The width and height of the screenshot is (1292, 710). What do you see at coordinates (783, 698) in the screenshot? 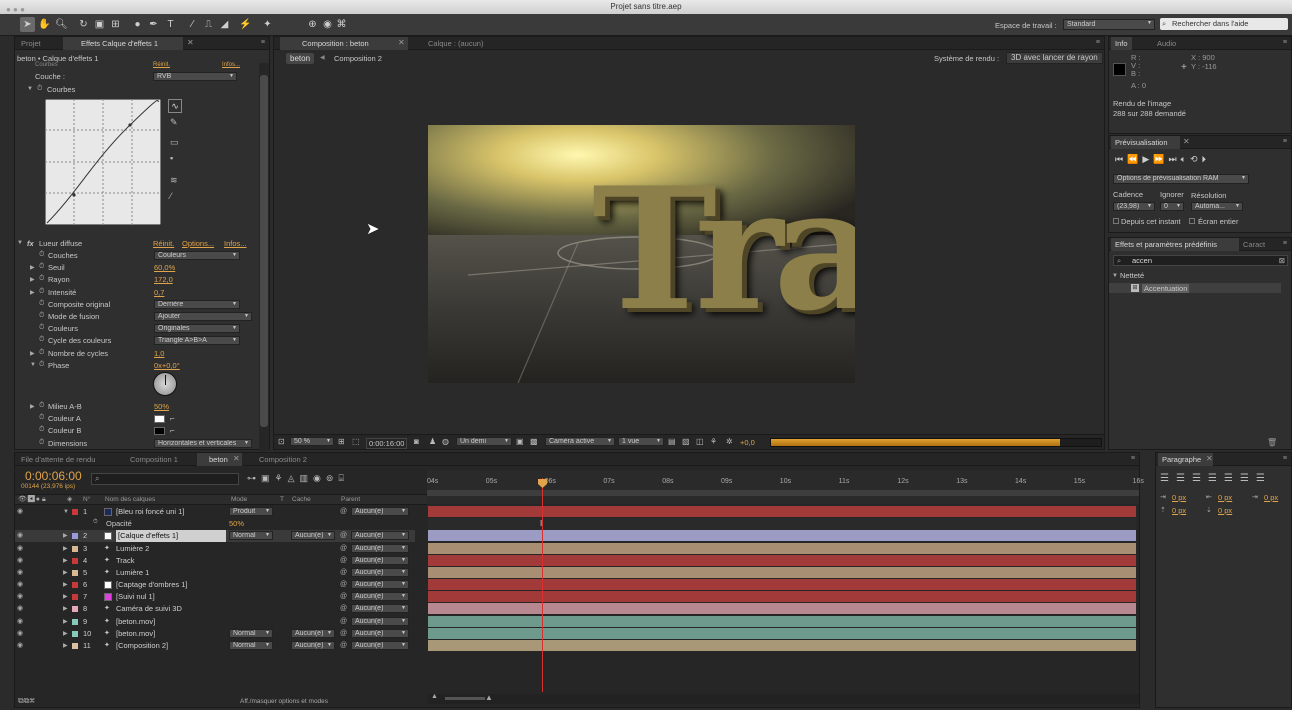
I see `timeline-zoom-bar: ▲ ▲` at bounding box center [783, 698].